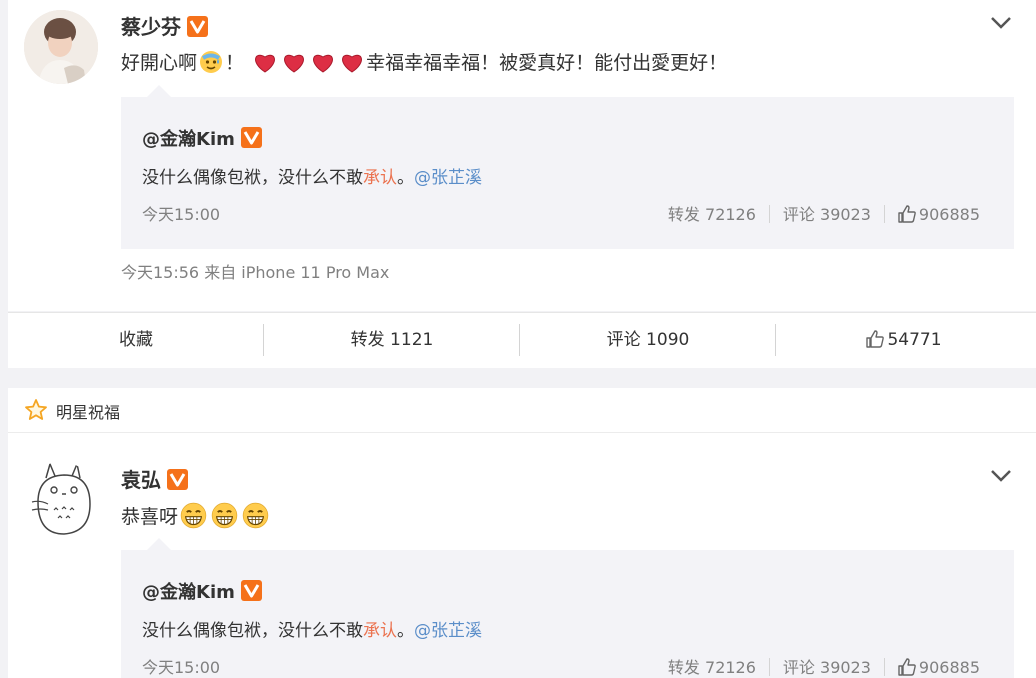  I want to click on post-text: 好開心啊 ！ 幸福幸福幸福！被愛真好！能付出愛更好！, so click(424, 61).